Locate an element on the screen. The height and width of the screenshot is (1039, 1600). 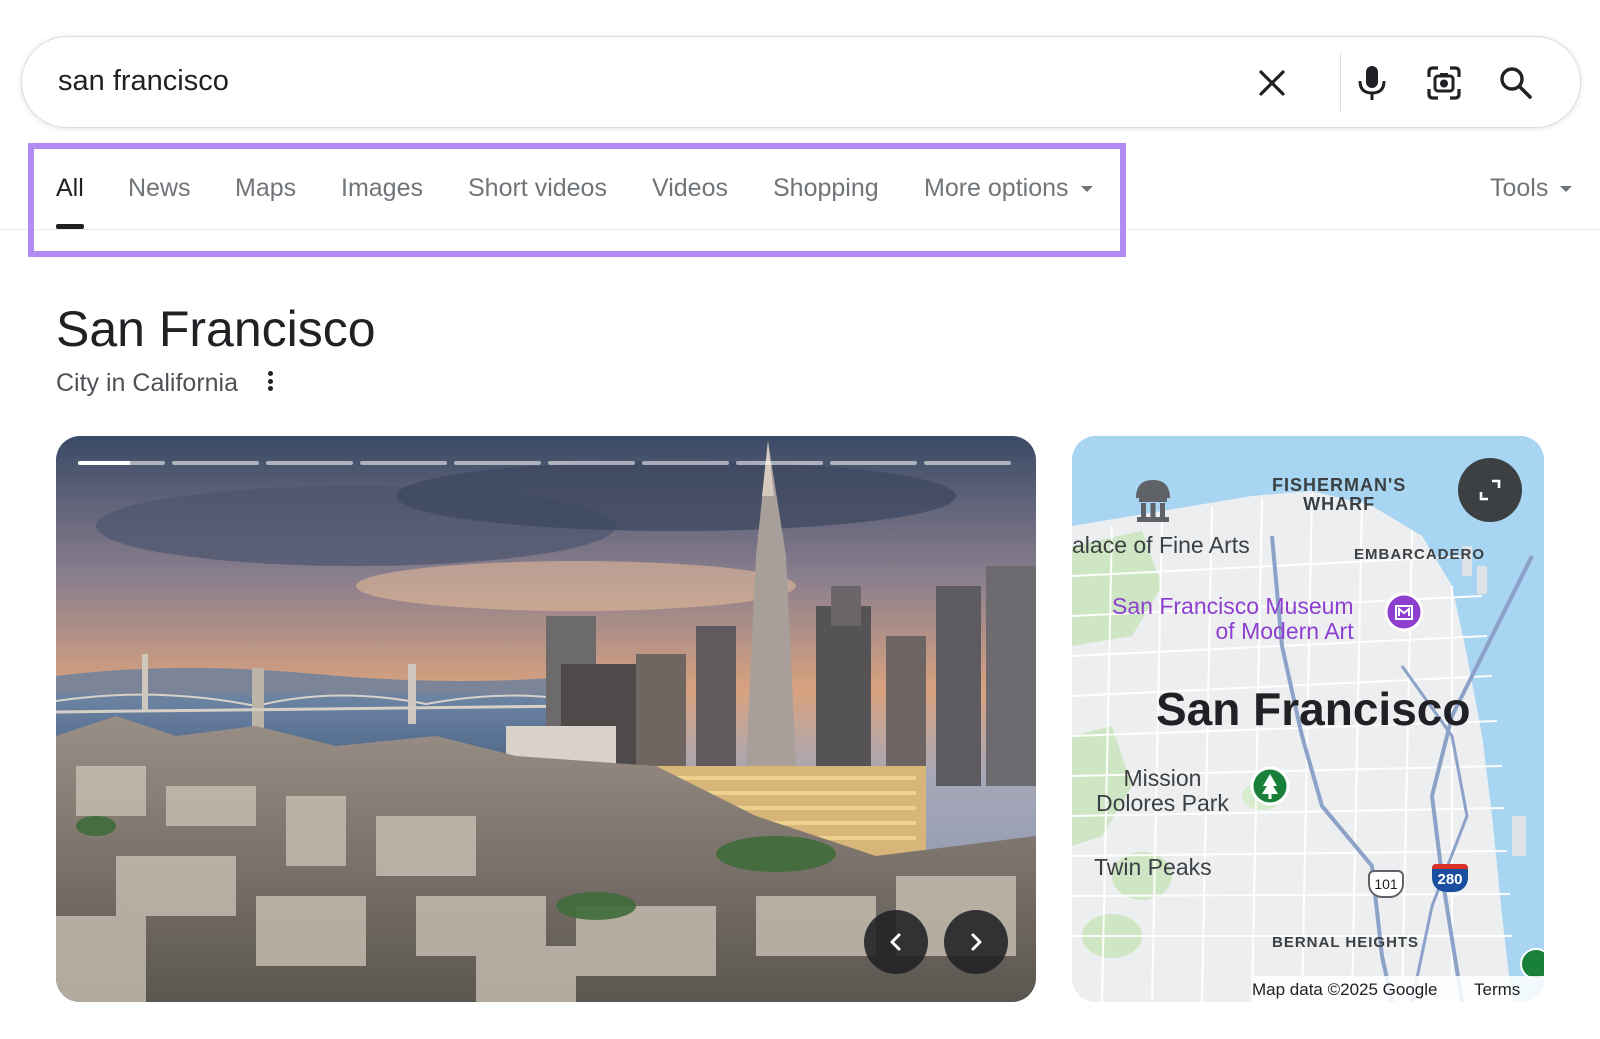
map-label-mission-dolores-park: Mission Dolores Park is located at coordinates (1162, 790).